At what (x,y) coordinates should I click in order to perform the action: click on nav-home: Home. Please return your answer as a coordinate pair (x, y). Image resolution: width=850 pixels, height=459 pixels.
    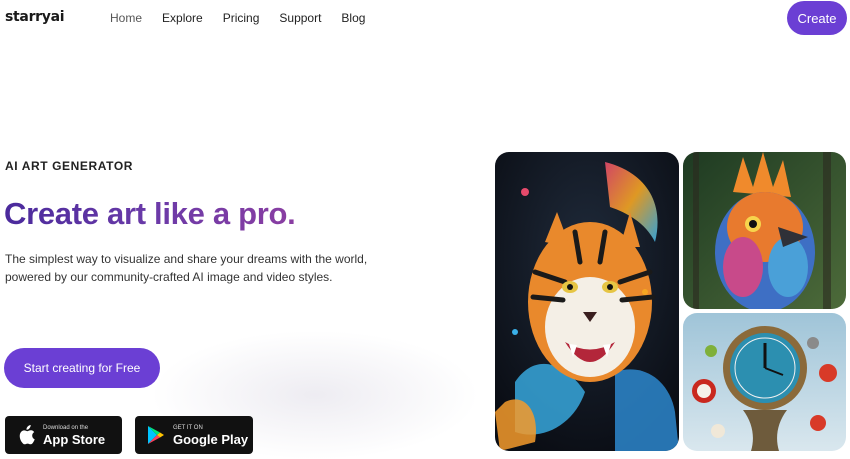
    Looking at the image, I should click on (126, 18).